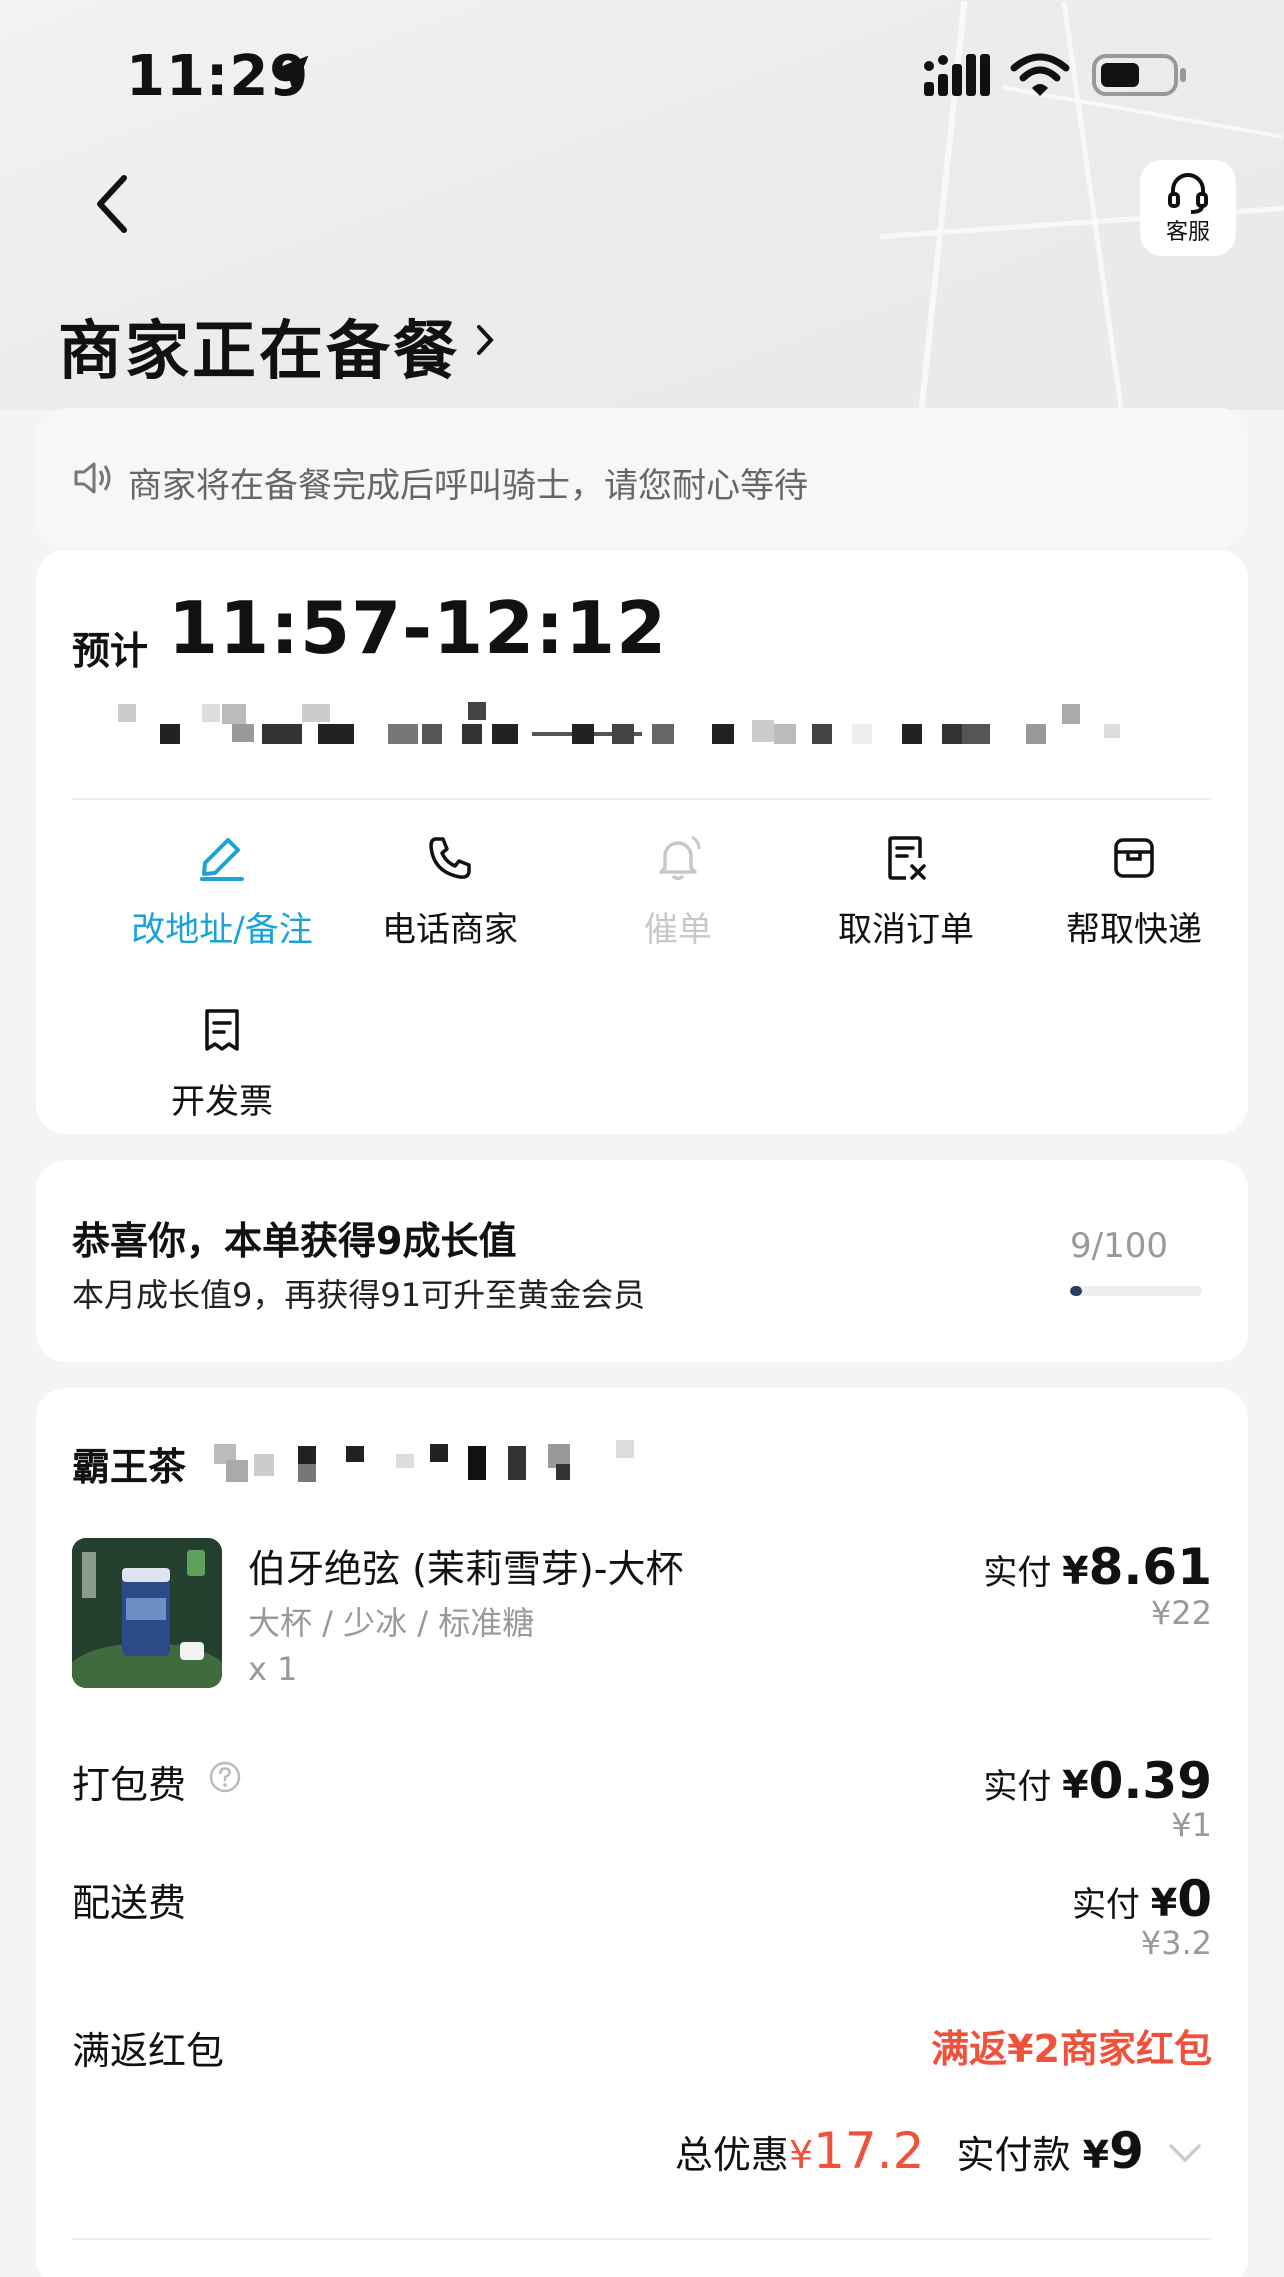 The width and height of the screenshot is (1284, 2277). Describe the element at coordinates (957, 75) in the screenshot. I see `cellular-signal-icon` at that location.